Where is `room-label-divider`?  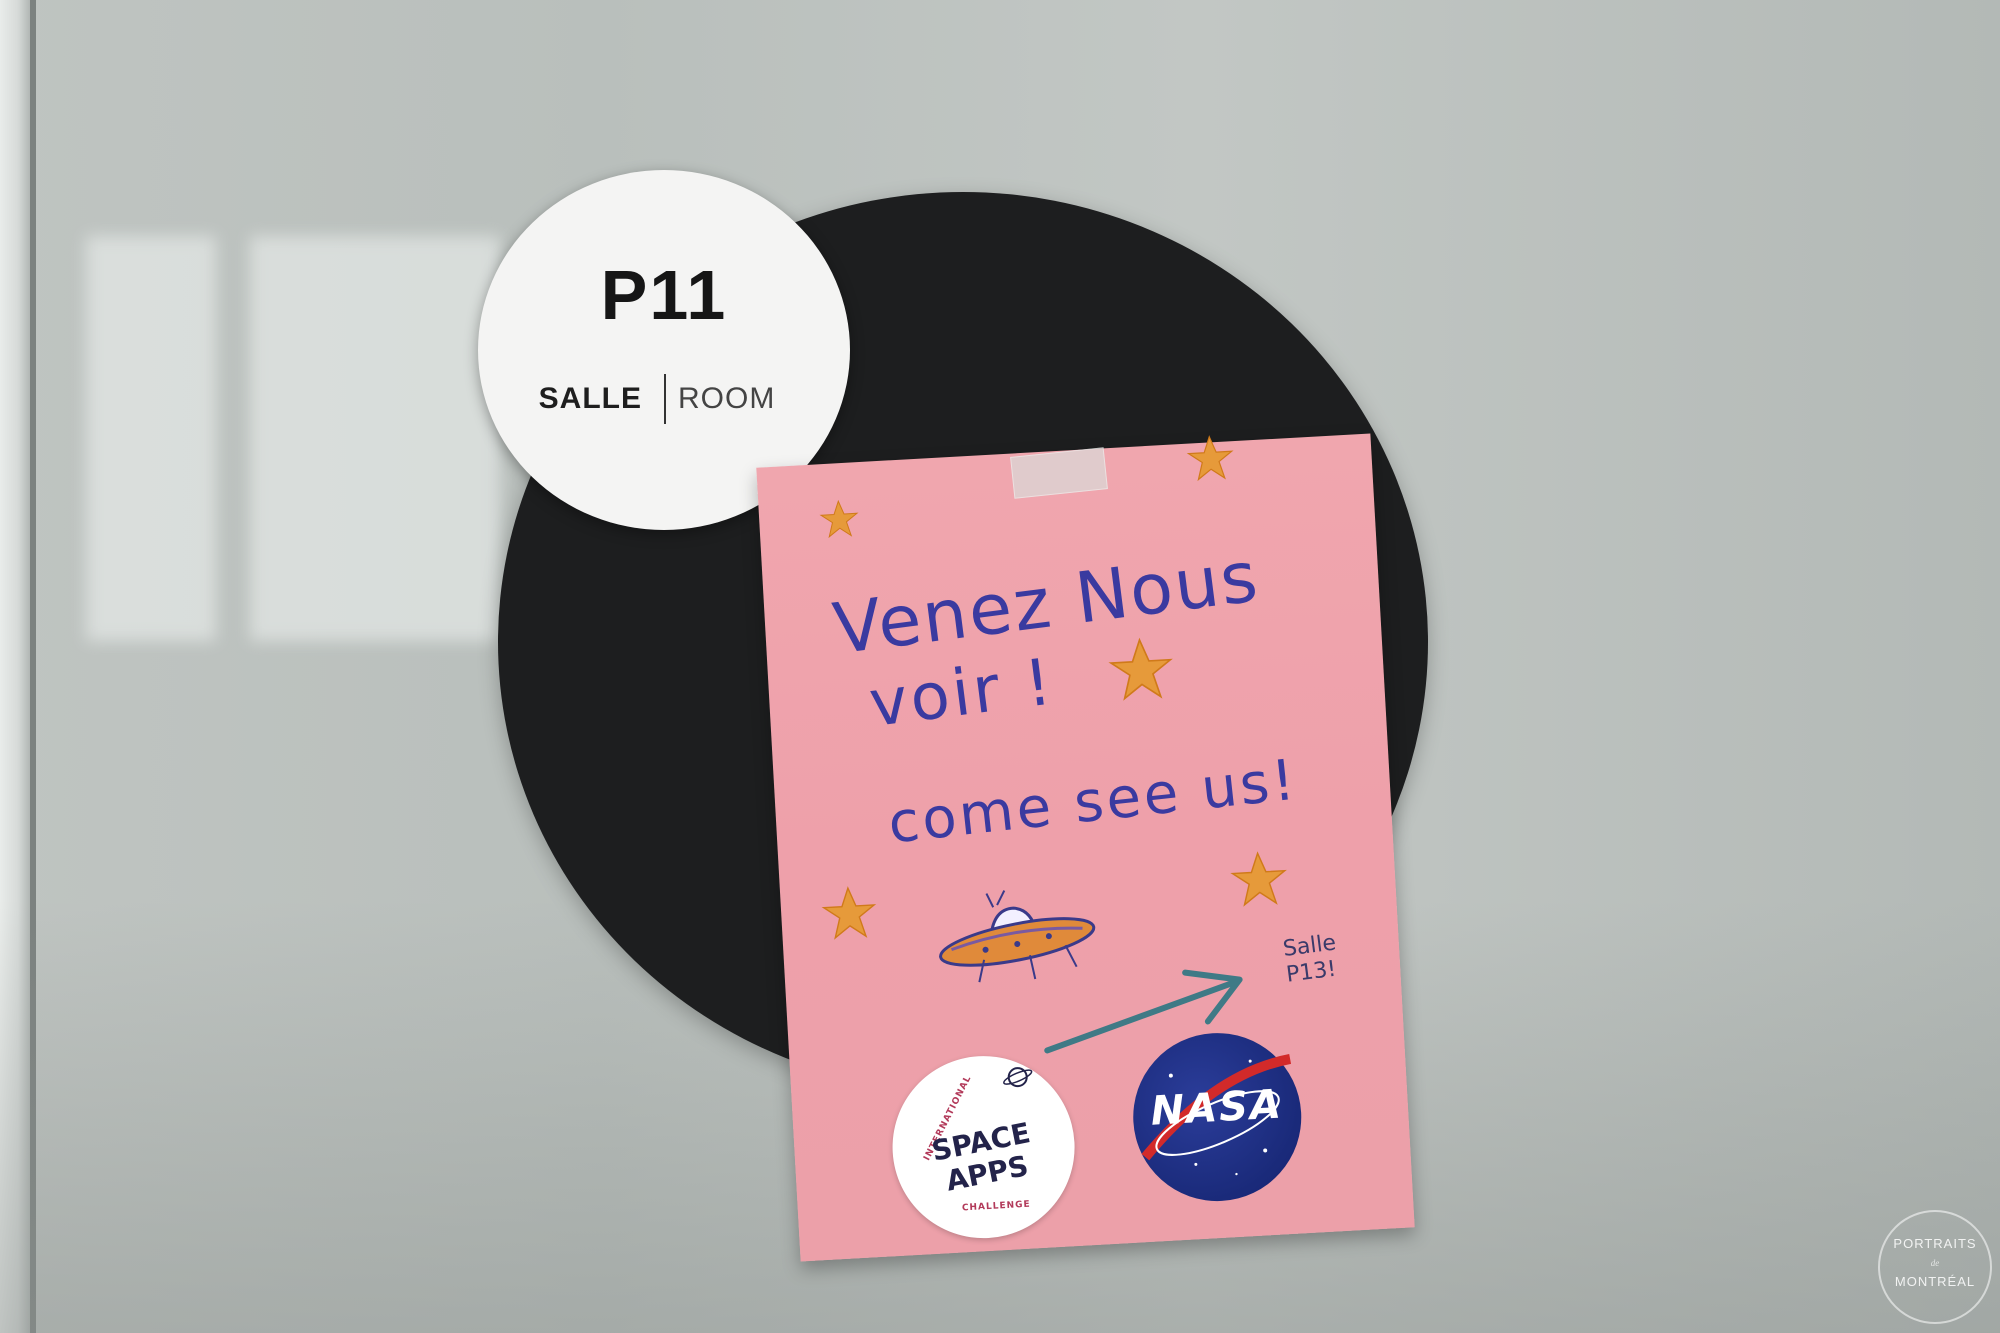 room-label-divider is located at coordinates (665, 399).